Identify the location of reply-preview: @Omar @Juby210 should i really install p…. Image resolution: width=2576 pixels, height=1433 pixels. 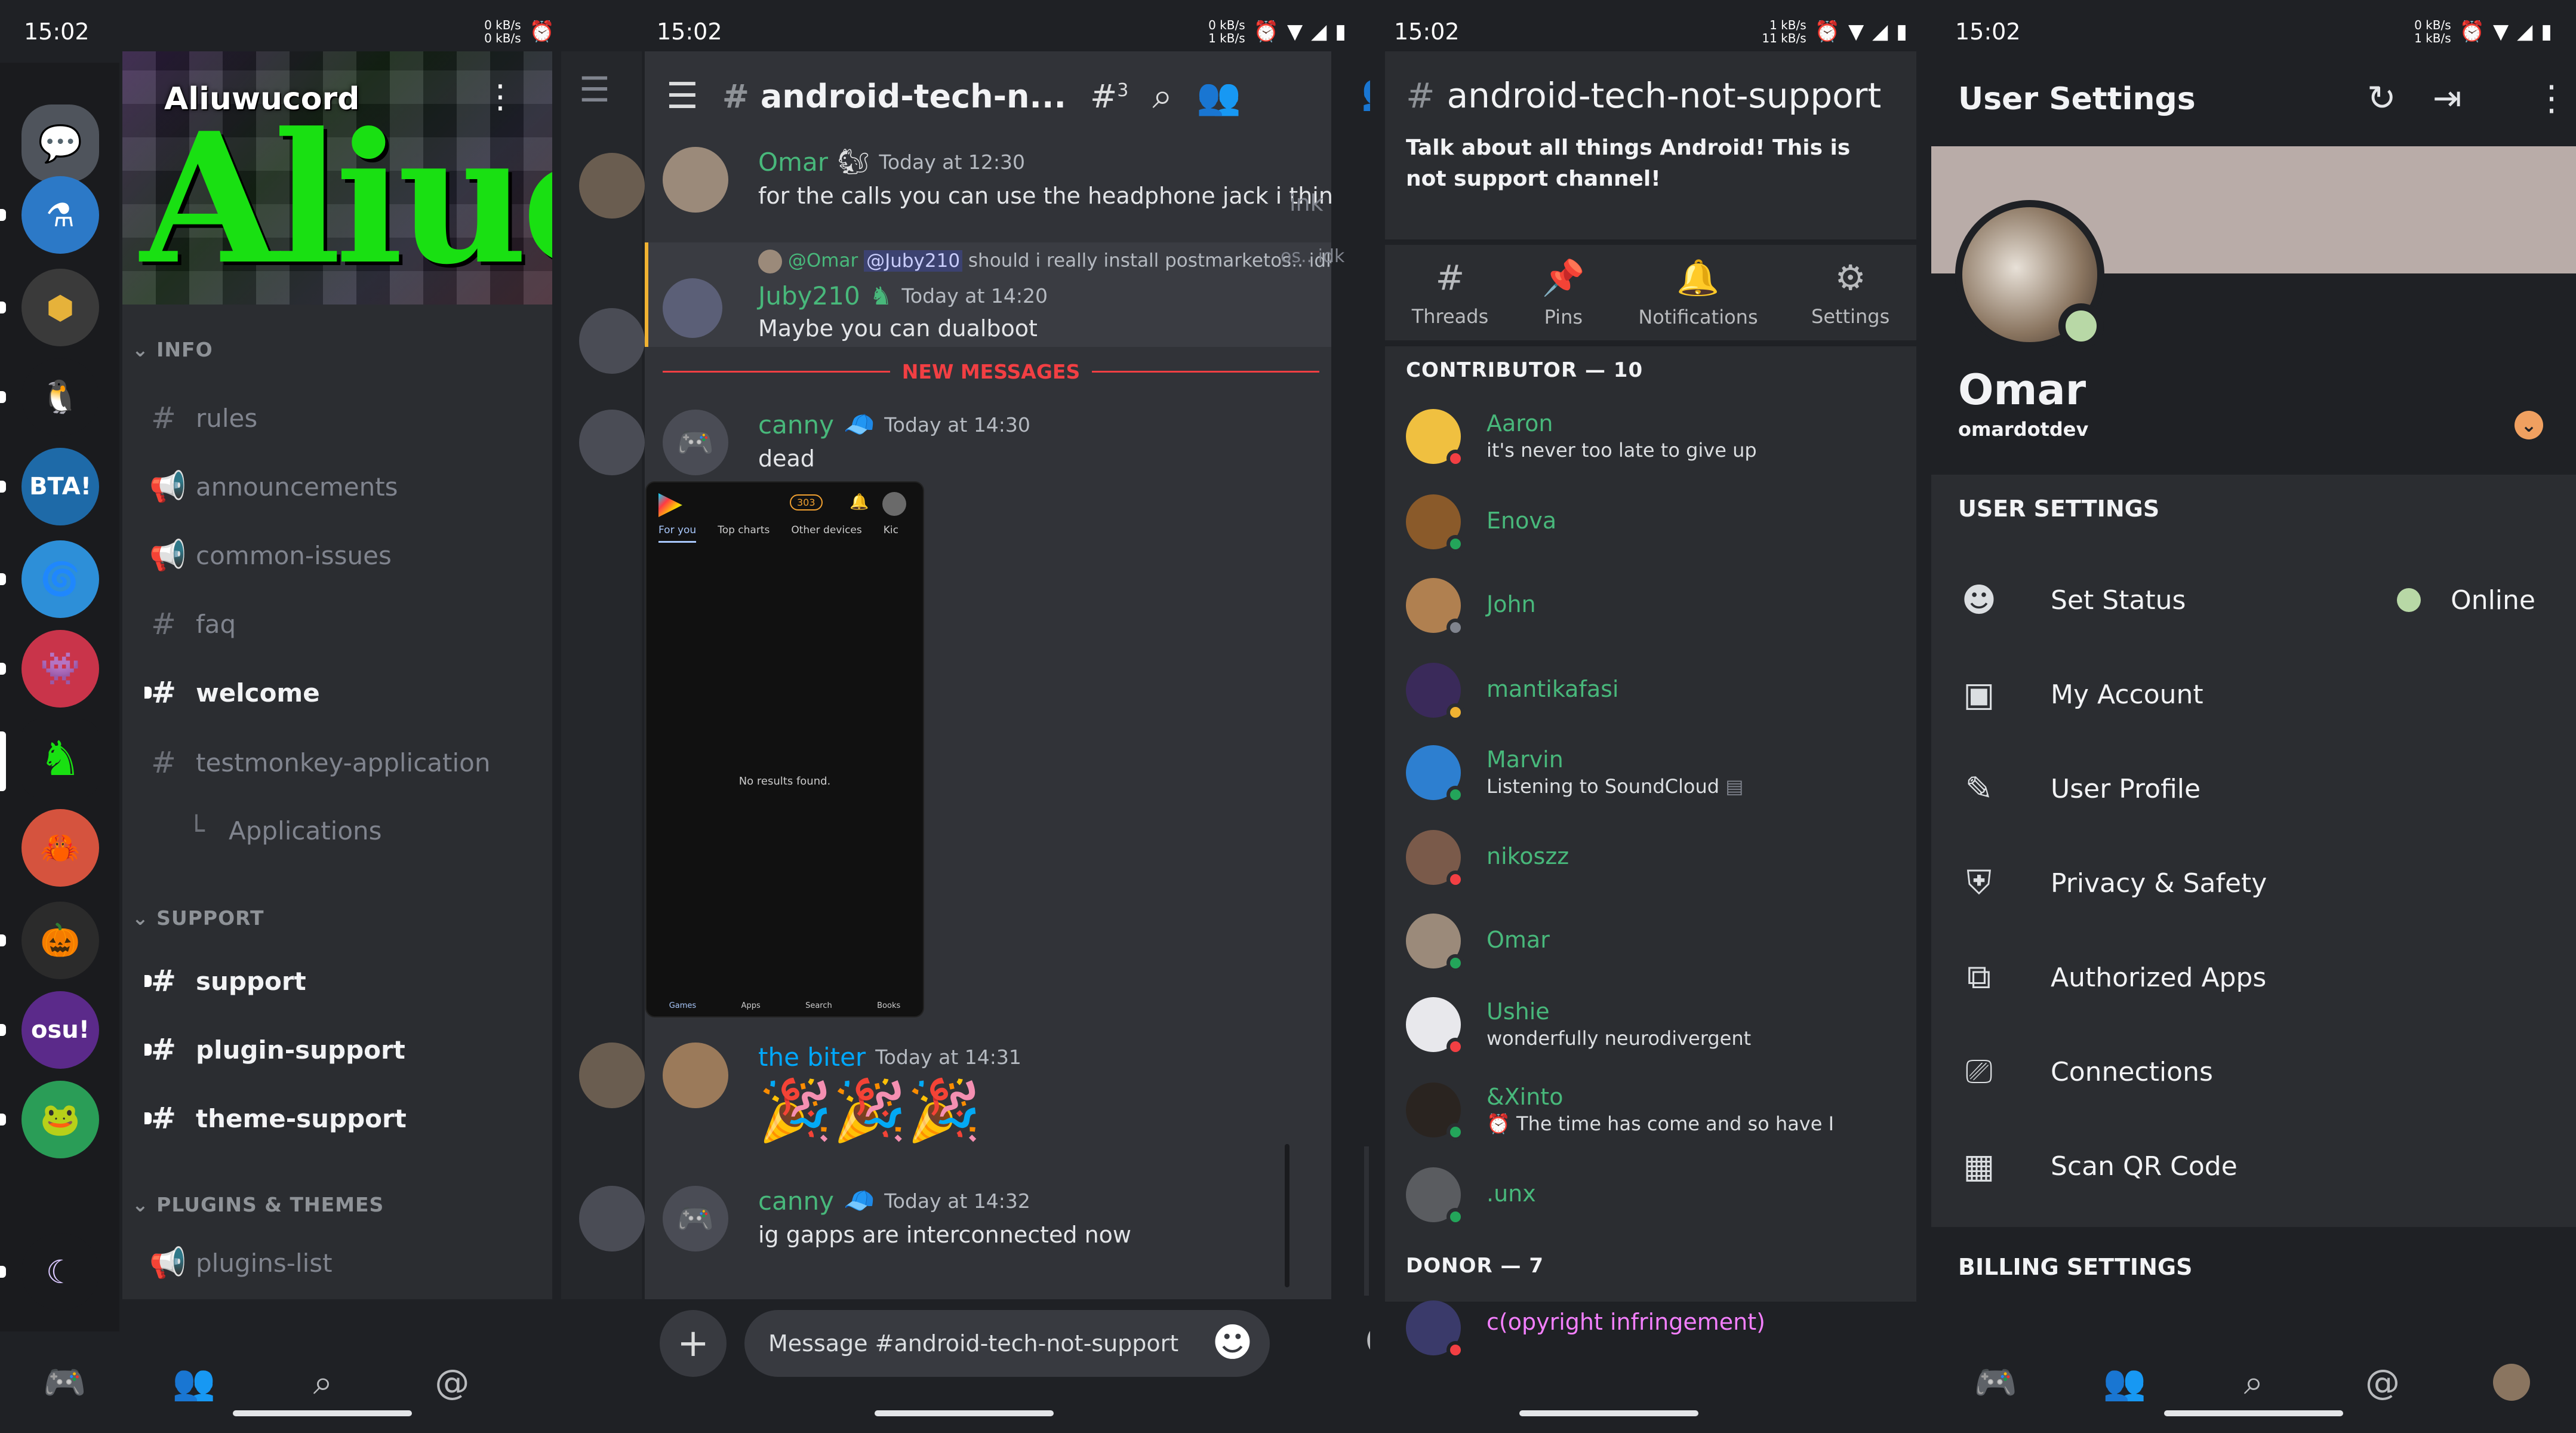
(1044, 261).